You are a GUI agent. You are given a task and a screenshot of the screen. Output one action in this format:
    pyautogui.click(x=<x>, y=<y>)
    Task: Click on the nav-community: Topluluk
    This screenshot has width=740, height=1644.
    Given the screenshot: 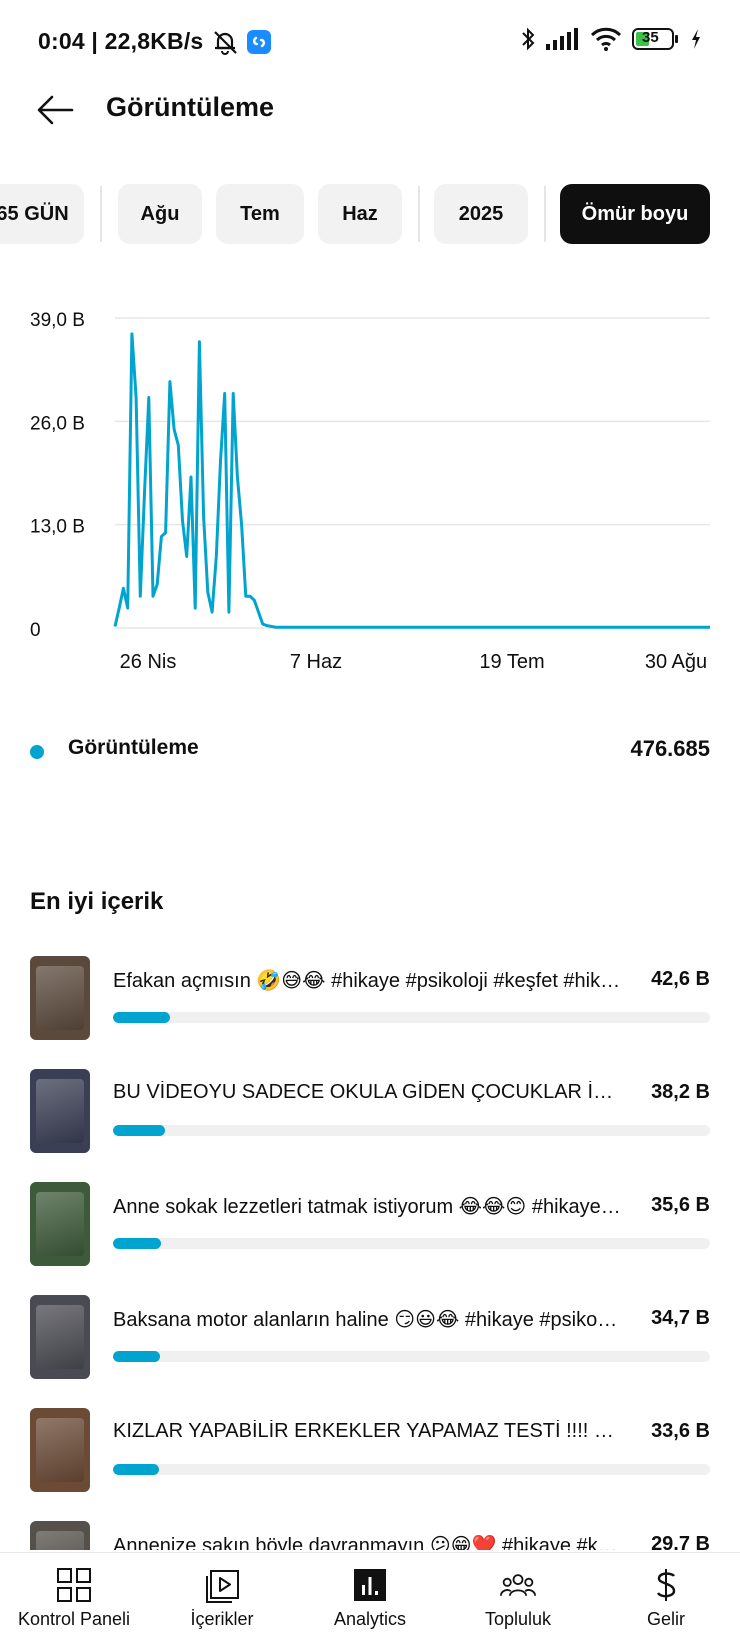 What is the action you would take?
    pyautogui.click(x=518, y=1598)
    